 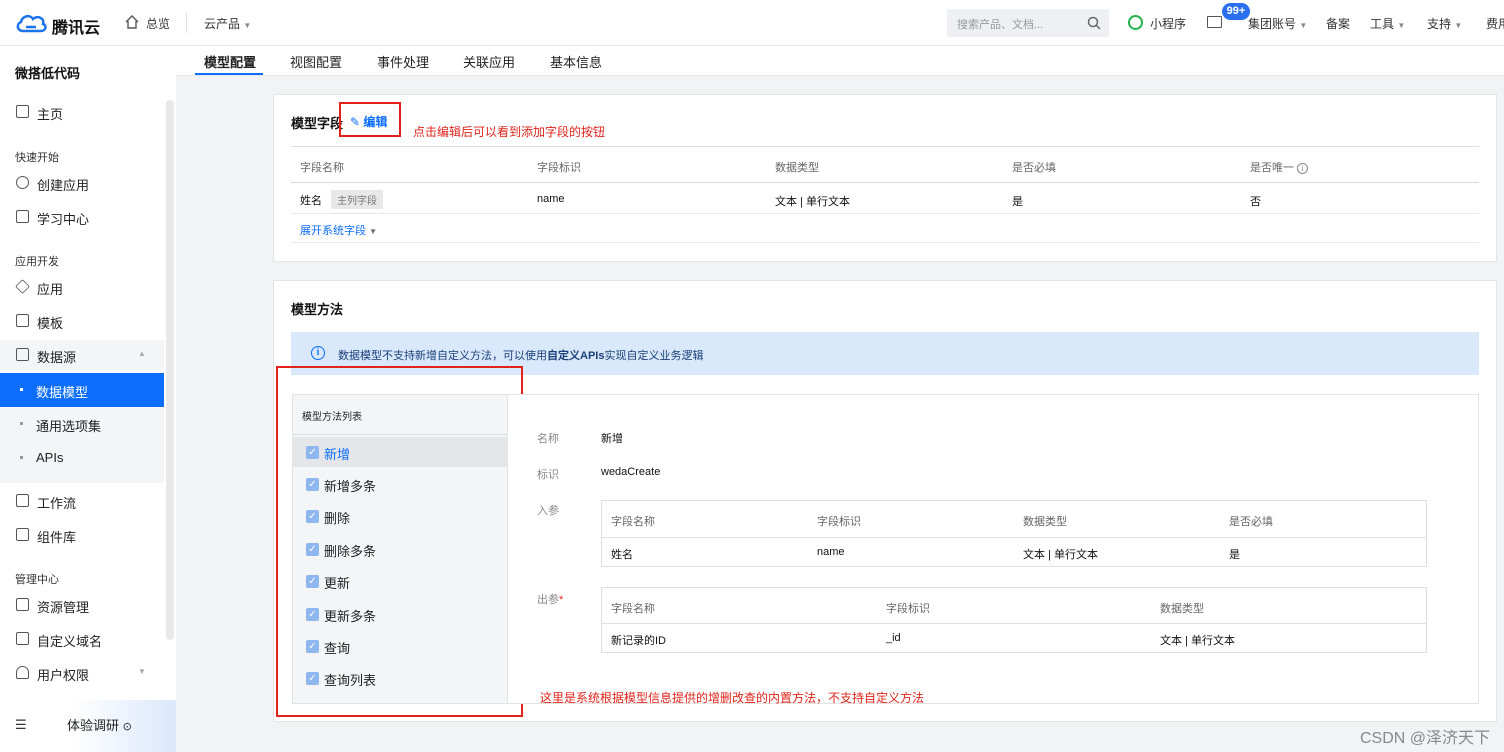 What do you see at coordinates (82, 673) in the screenshot?
I see `sidebar-item-permissions: 用户权限 ▼` at bounding box center [82, 673].